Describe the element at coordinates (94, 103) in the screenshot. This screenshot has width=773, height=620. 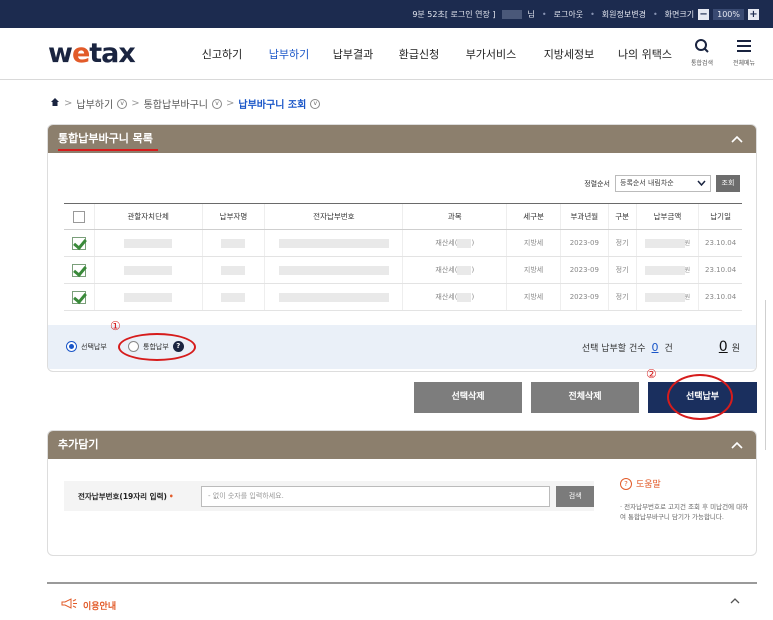
I see `crumb-pay: 납부하기` at that location.